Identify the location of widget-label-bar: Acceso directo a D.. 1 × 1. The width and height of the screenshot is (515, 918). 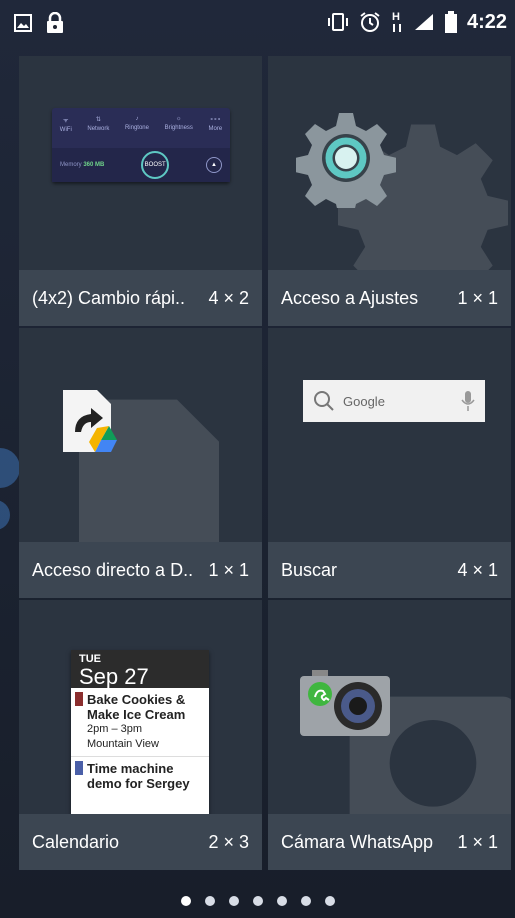
(140, 570).